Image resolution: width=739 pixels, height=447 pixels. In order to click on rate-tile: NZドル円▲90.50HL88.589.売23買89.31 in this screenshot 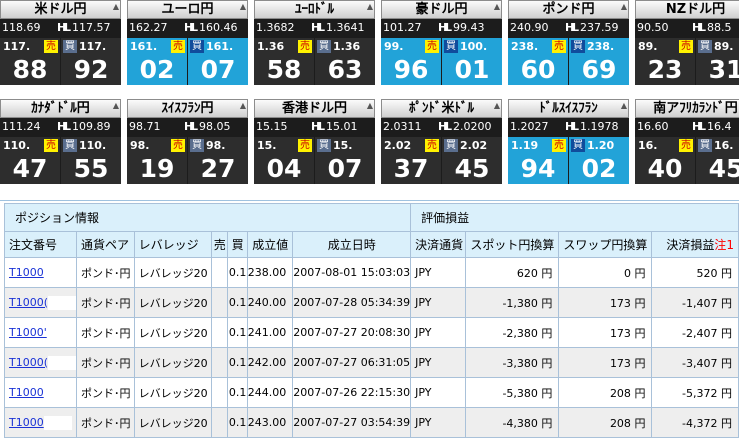, I will do `click(687, 42)`.